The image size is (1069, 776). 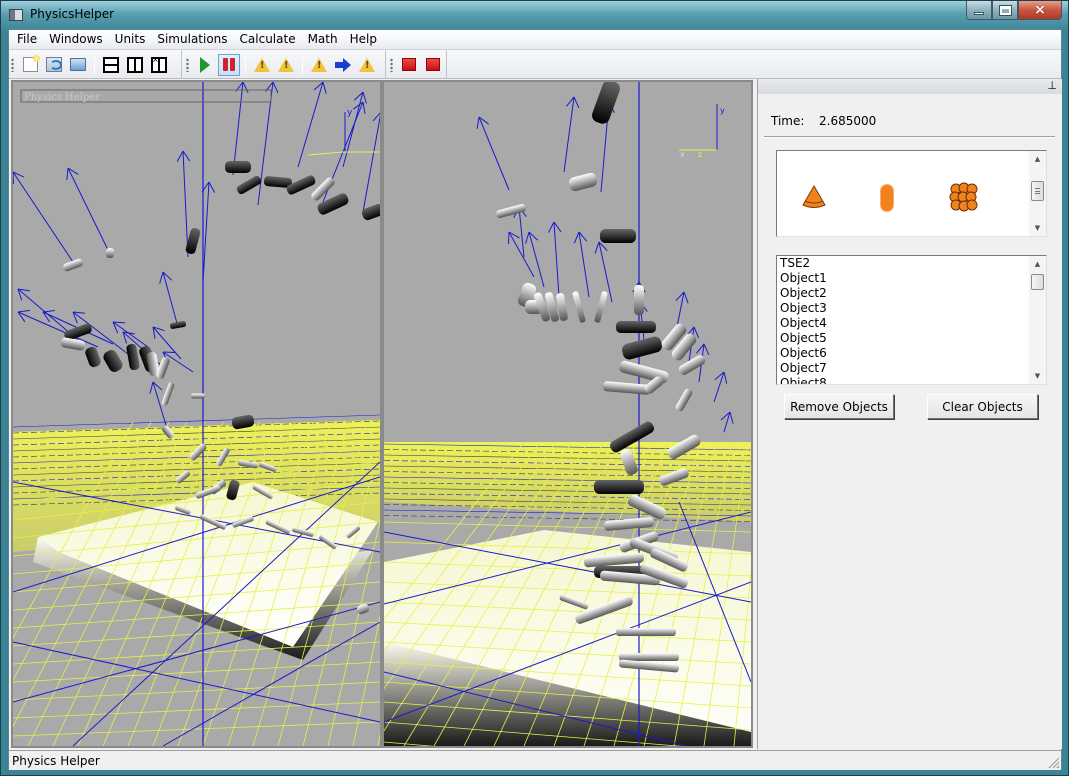 I want to click on clear-objects-button: Clear Objects, so click(x=982, y=406).